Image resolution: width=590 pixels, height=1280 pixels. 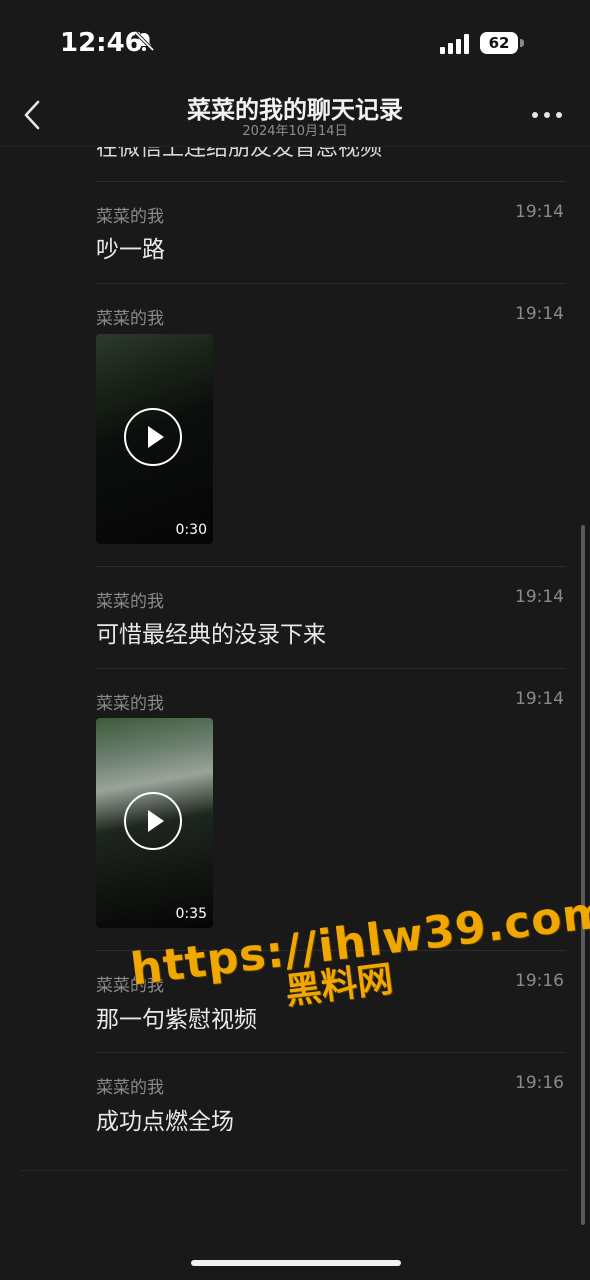 What do you see at coordinates (176, 1020) in the screenshot?
I see `message-text: 那一句紫慰视频` at bounding box center [176, 1020].